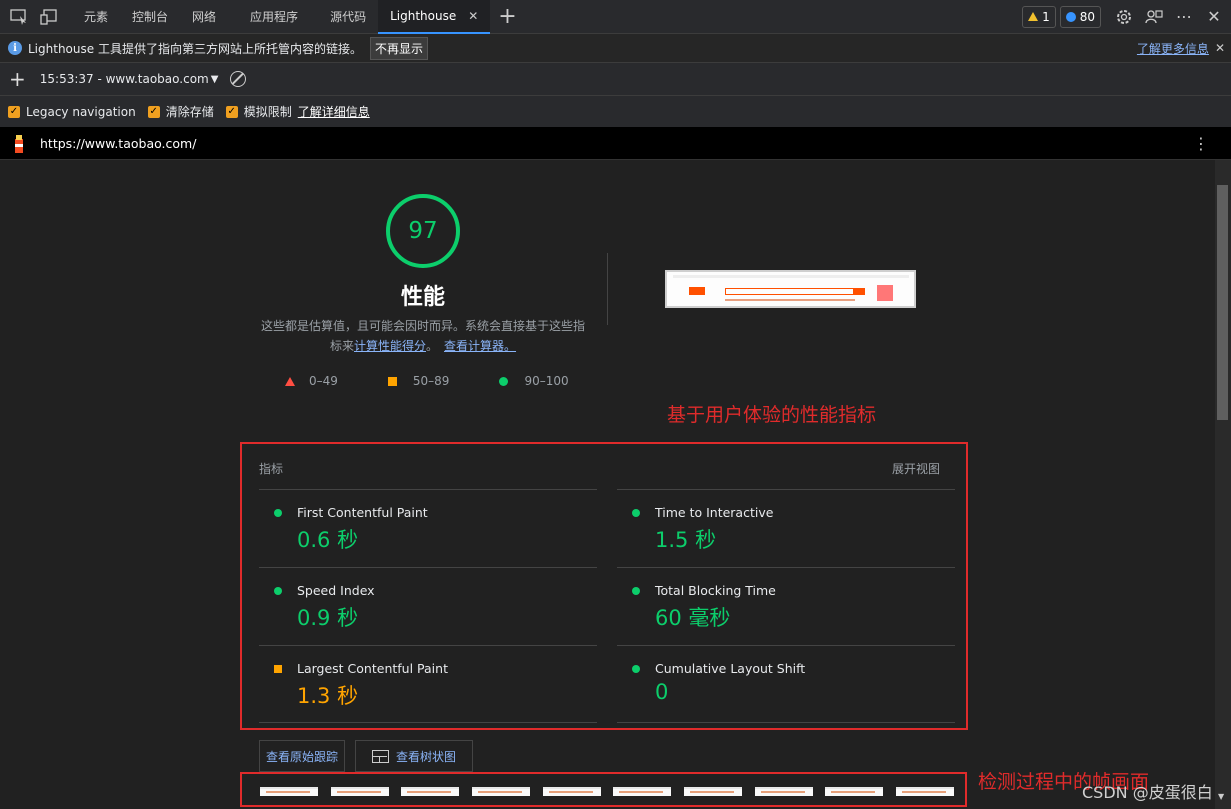  I want to click on report-select-value: 15:53:37 - www.taobao.com, so click(124, 79).